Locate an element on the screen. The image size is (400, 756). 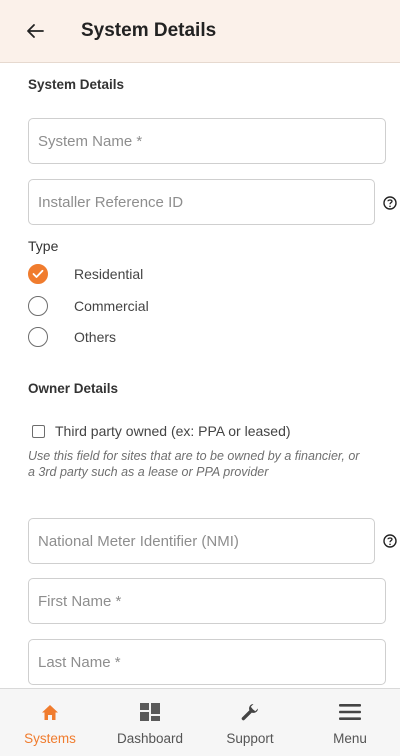
type-label: Type is located at coordinates (43, 246).